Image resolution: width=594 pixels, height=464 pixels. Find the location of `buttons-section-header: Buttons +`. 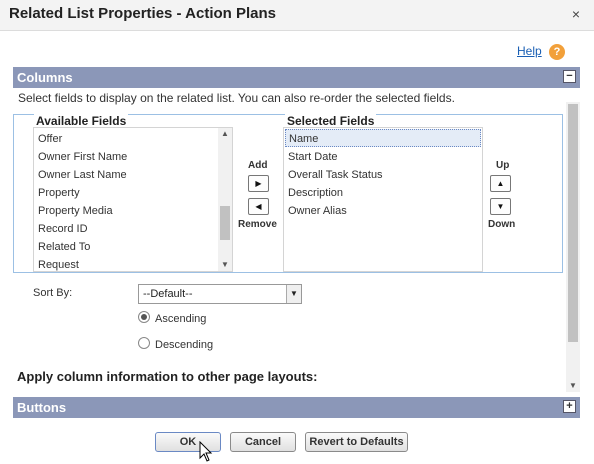

buttons-section-header: Buttons + is located at coordinates (296, 407).